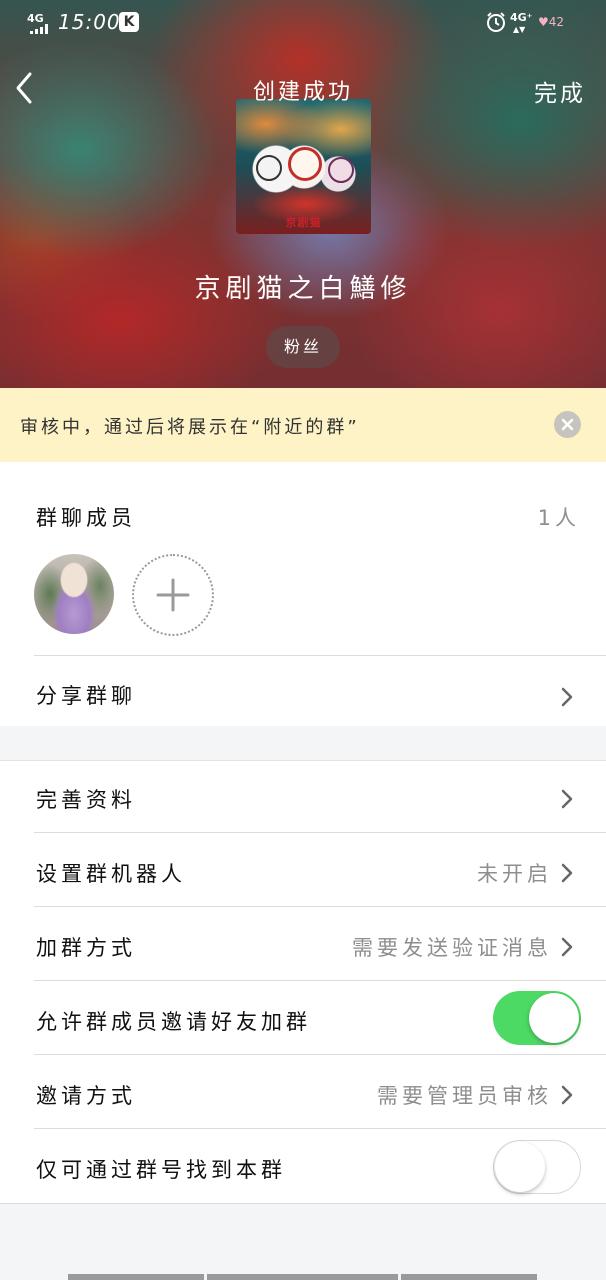 This screenshot has width=606, height=1280. I want to click on page-title: 创建成功, so click(302, 92).